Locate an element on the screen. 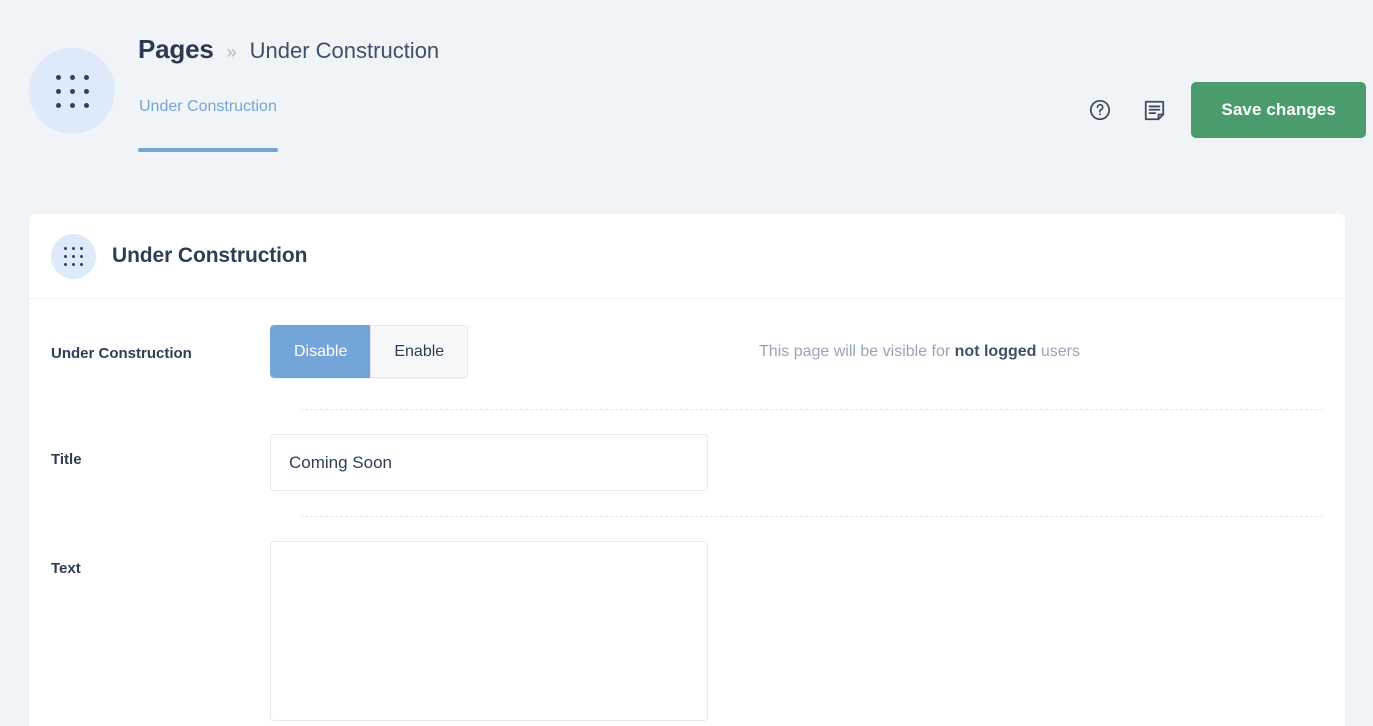 Image resolution: width=1373 pixels, height=726 pixels. visibility-hint-suffix: users is located at coordinates (1058, 351).